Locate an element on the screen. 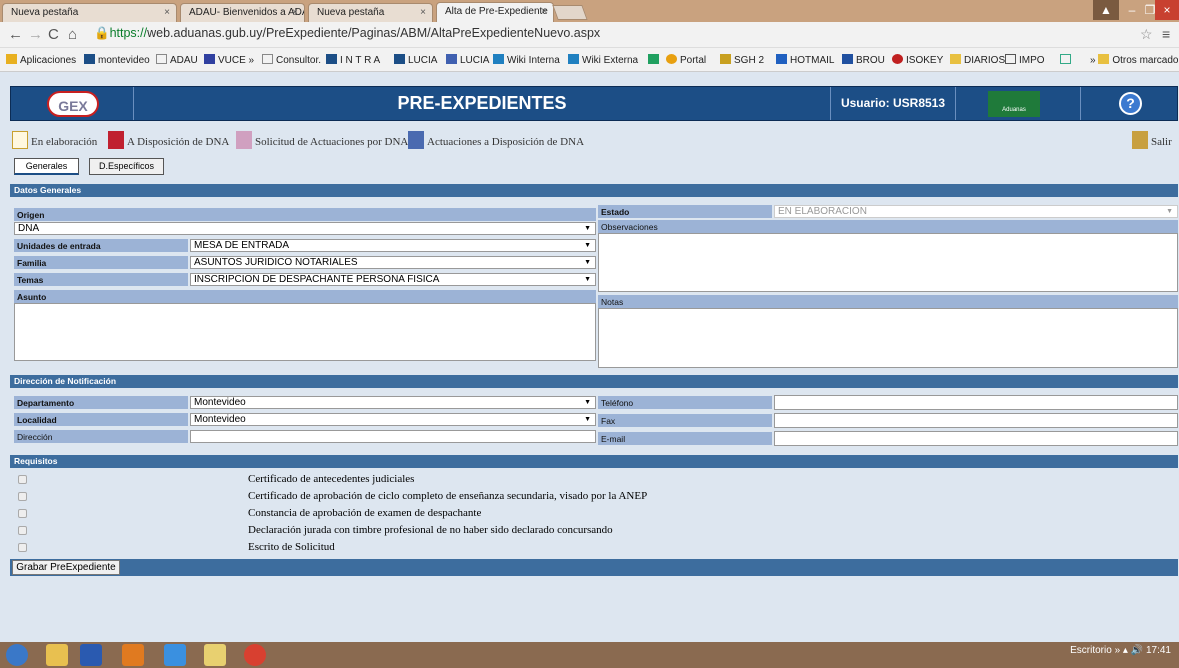 This screenshot has height=668, width=1179. bookmark-item: SGH 2 is located at coordinates (742, 60).